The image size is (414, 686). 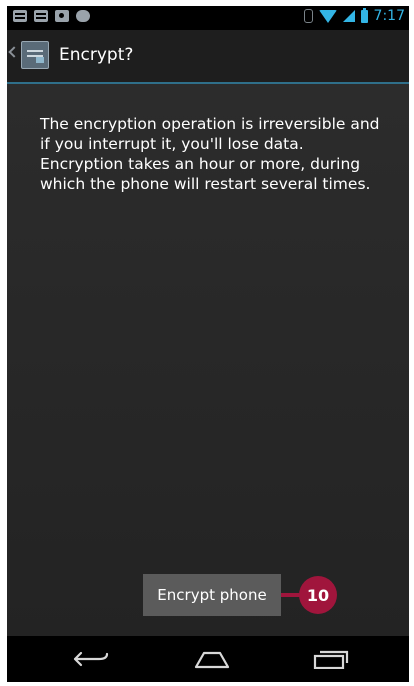 I want to click on battery-icon, so click(x=364, y=15).